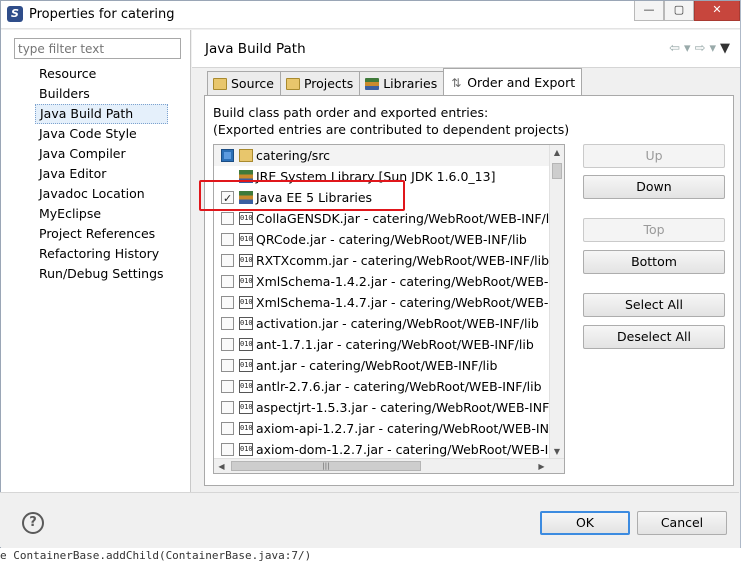 The height and width of the screenshot is (564, 753). Describe the element at coordinates (382, 198) in the screenshot. I see `list-item: Java EE 5 Libraries` at that location.